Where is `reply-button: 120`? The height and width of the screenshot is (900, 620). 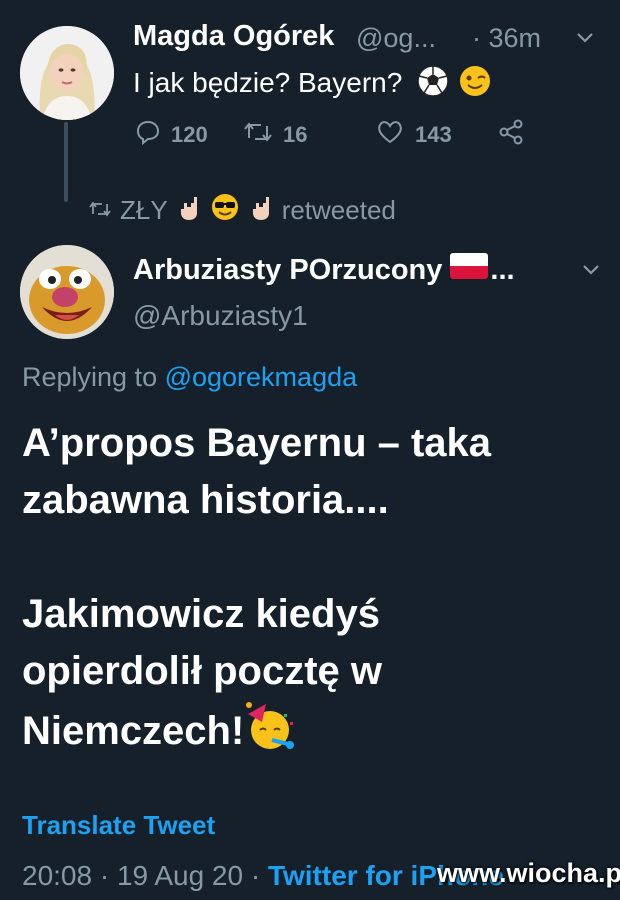
reply-button: 120 is located at coordinates (170, 135).